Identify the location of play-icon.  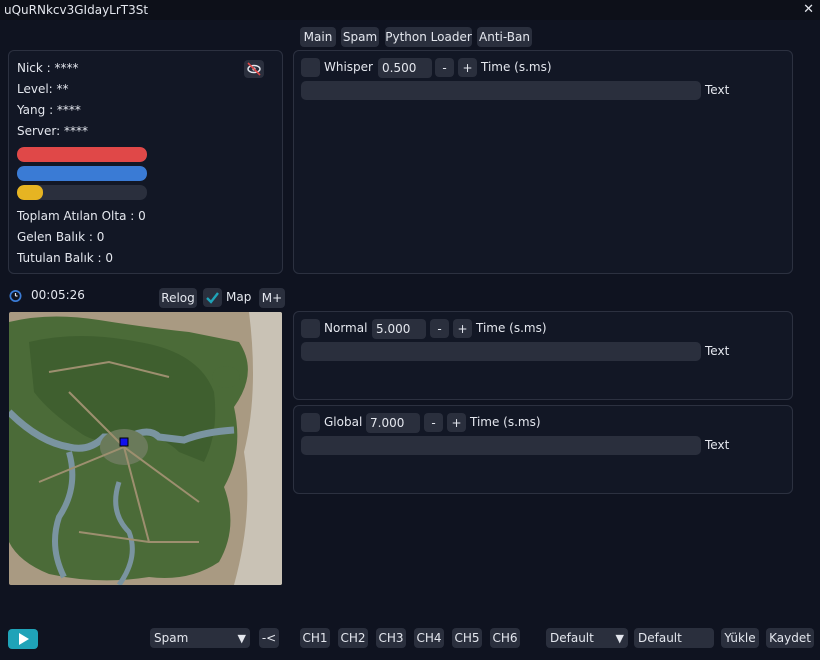
(24, 639).